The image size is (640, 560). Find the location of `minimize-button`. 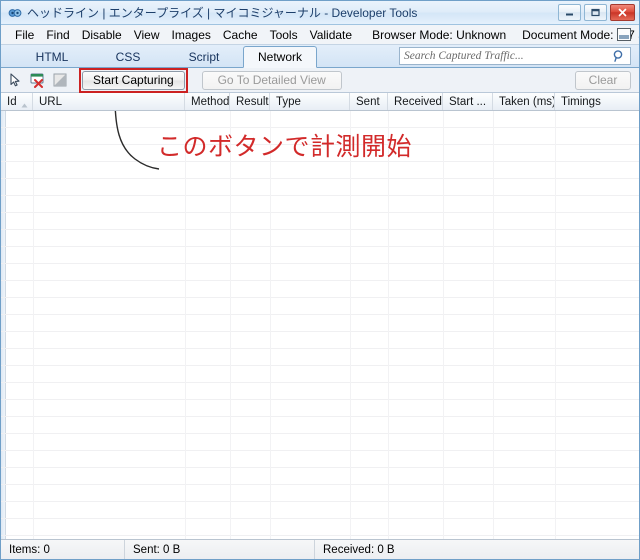

minimize-button is located at coordinates (569, 12).